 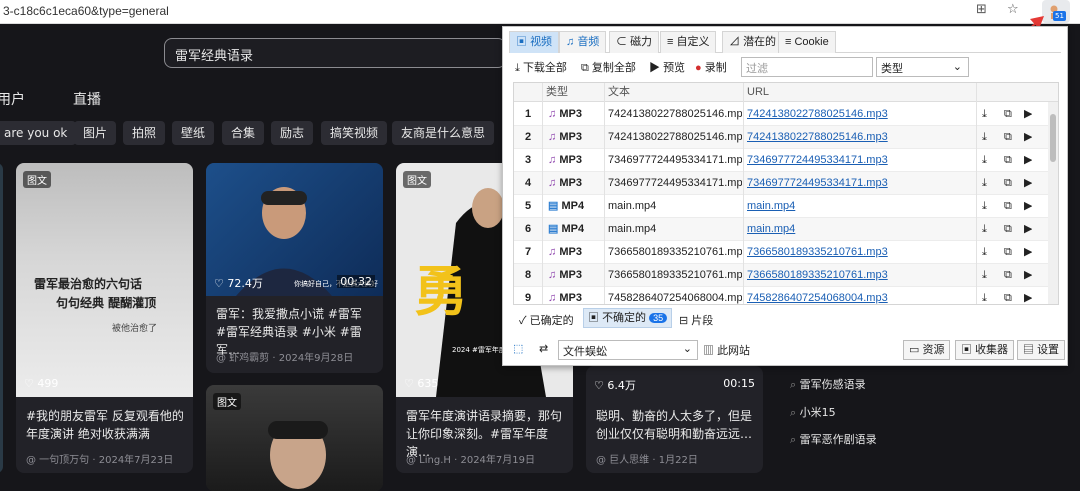 What do you see at coordinates (546, 320) in the screenshot?
I see `confirmed-filter: ✓ 已确定的` at bounding box center [546, 320].